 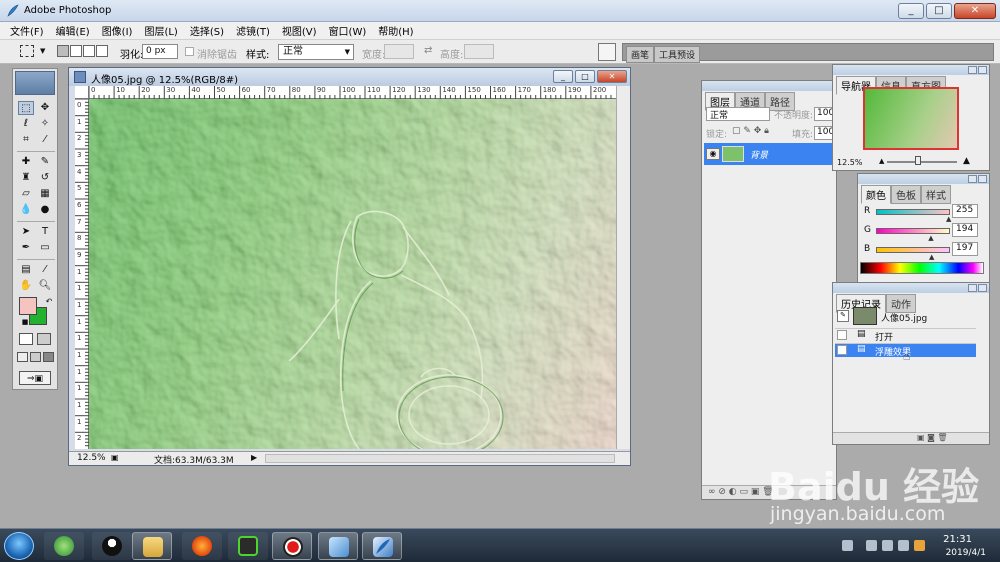 I want to click on volume-icon, so click(x=903, y=545).